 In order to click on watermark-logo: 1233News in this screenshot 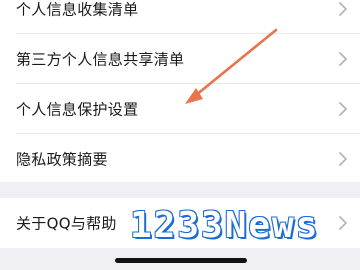, I will do `click(225, 225)`.